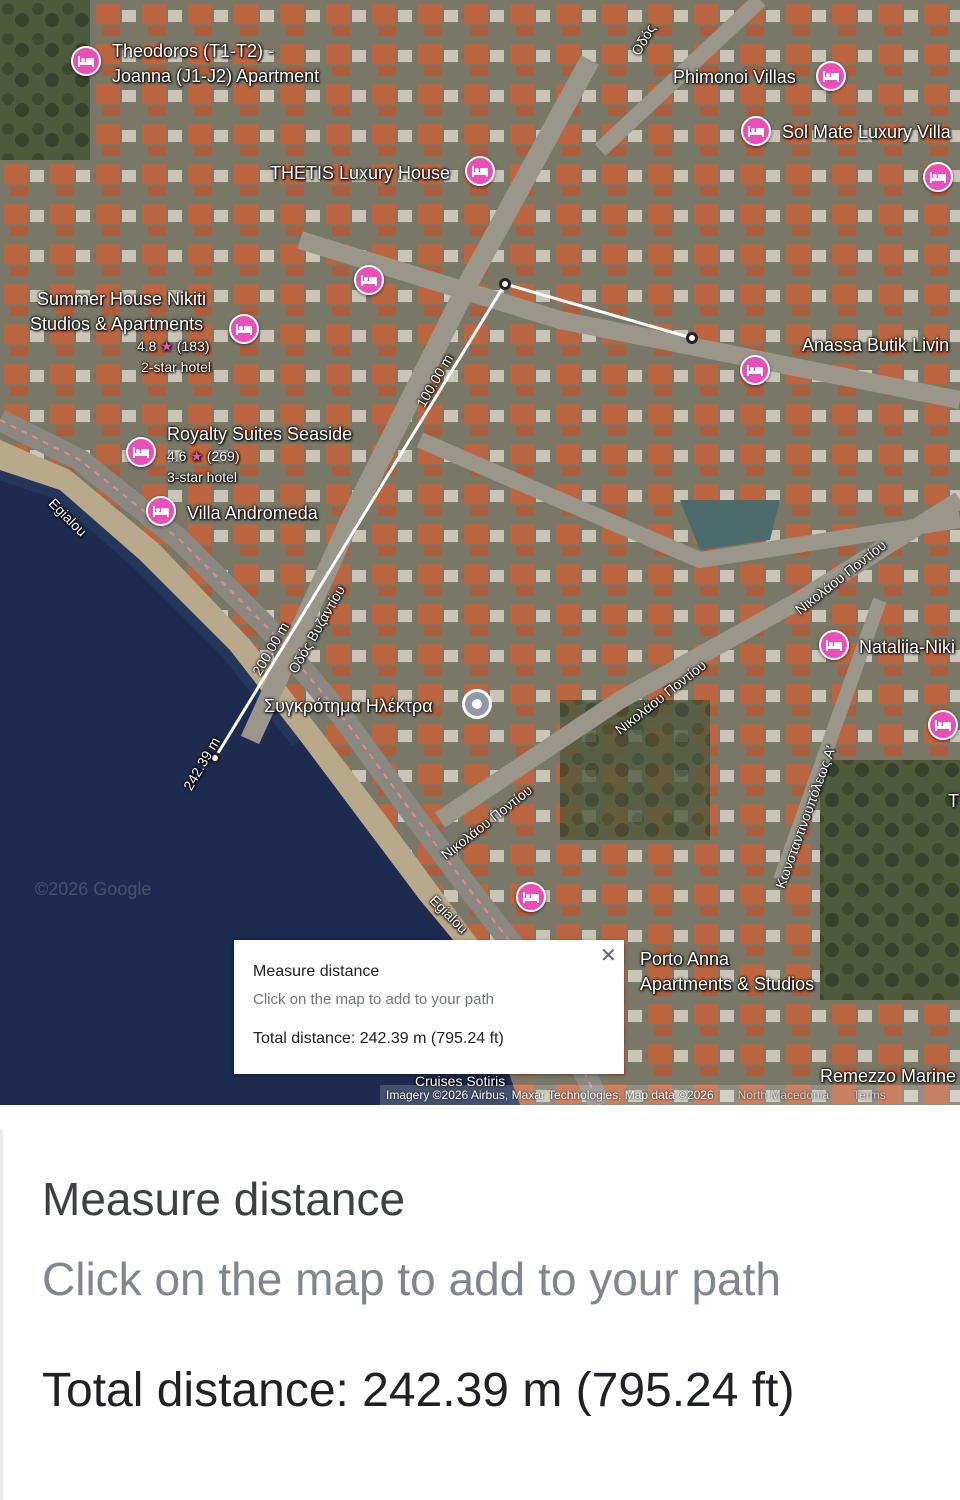 The image size is (960, 1500). Describe the element at coordinates (193, 346) in the screenshot. I see `review-count: (183)` at that location.